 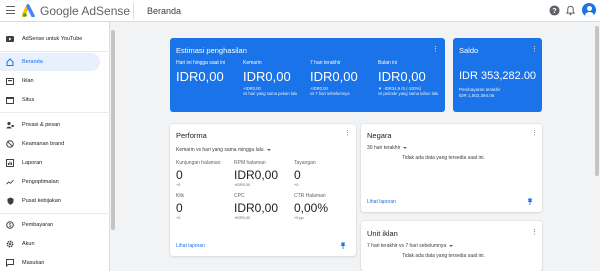 What do you see at coordinates (299, 218) in the screenshot?
I see `metric-change: +0 pp` at bounding box center [299, 218].